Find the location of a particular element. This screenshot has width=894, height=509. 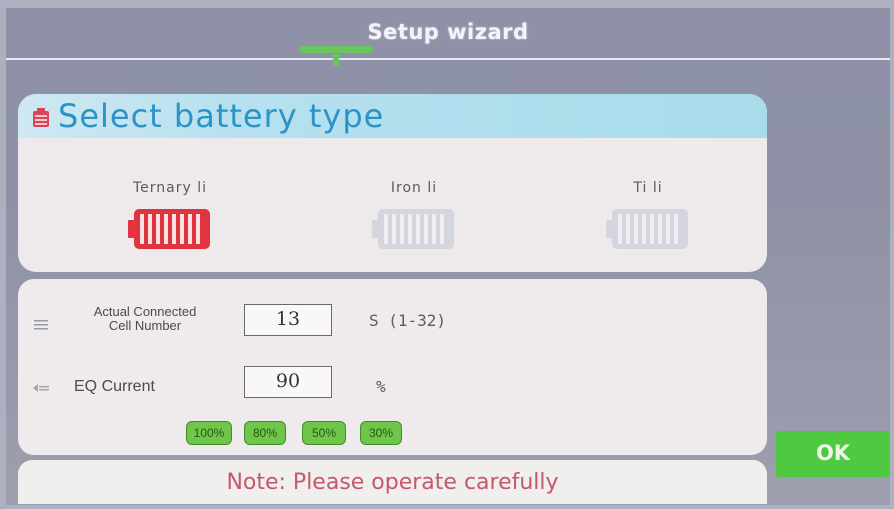

ok-button: OK is located at coordinates (833, 454).